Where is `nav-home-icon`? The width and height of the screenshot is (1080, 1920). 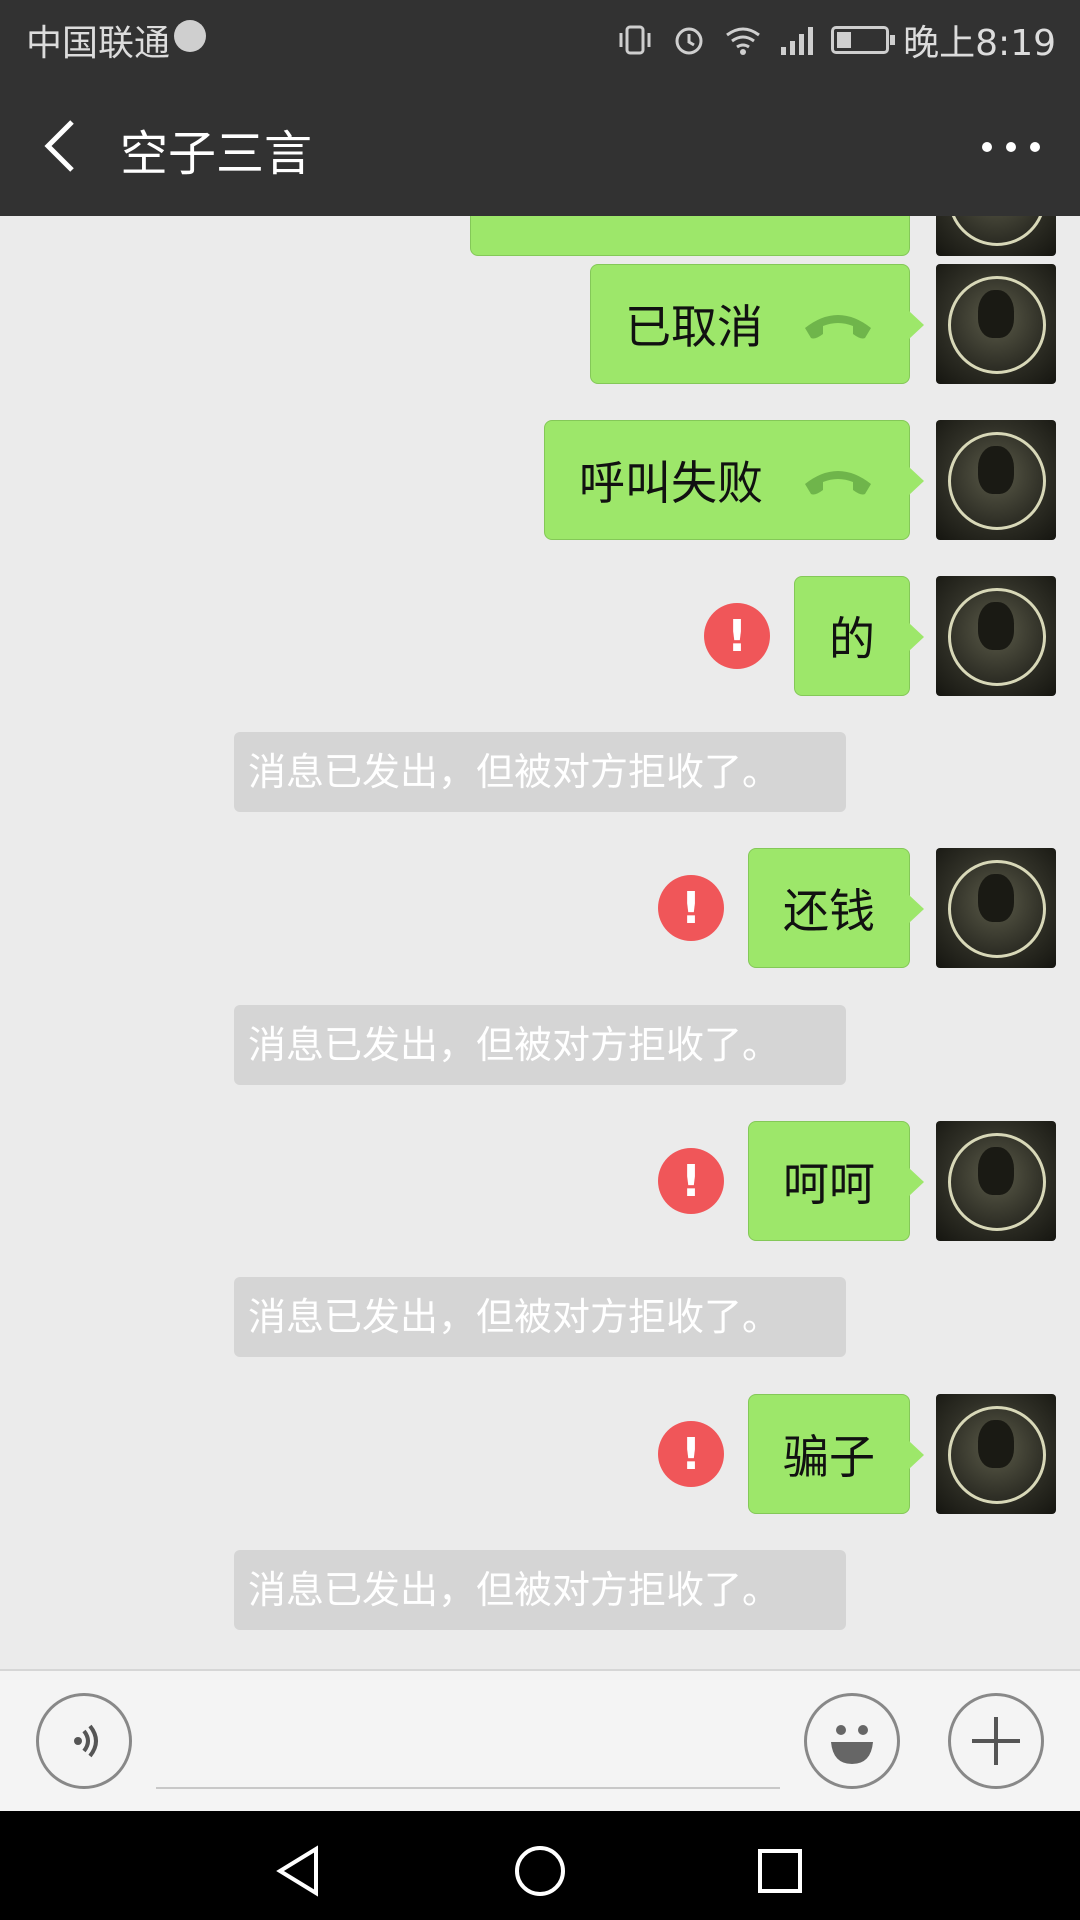
nav-home-icon is located at coordinates (540, 1871).